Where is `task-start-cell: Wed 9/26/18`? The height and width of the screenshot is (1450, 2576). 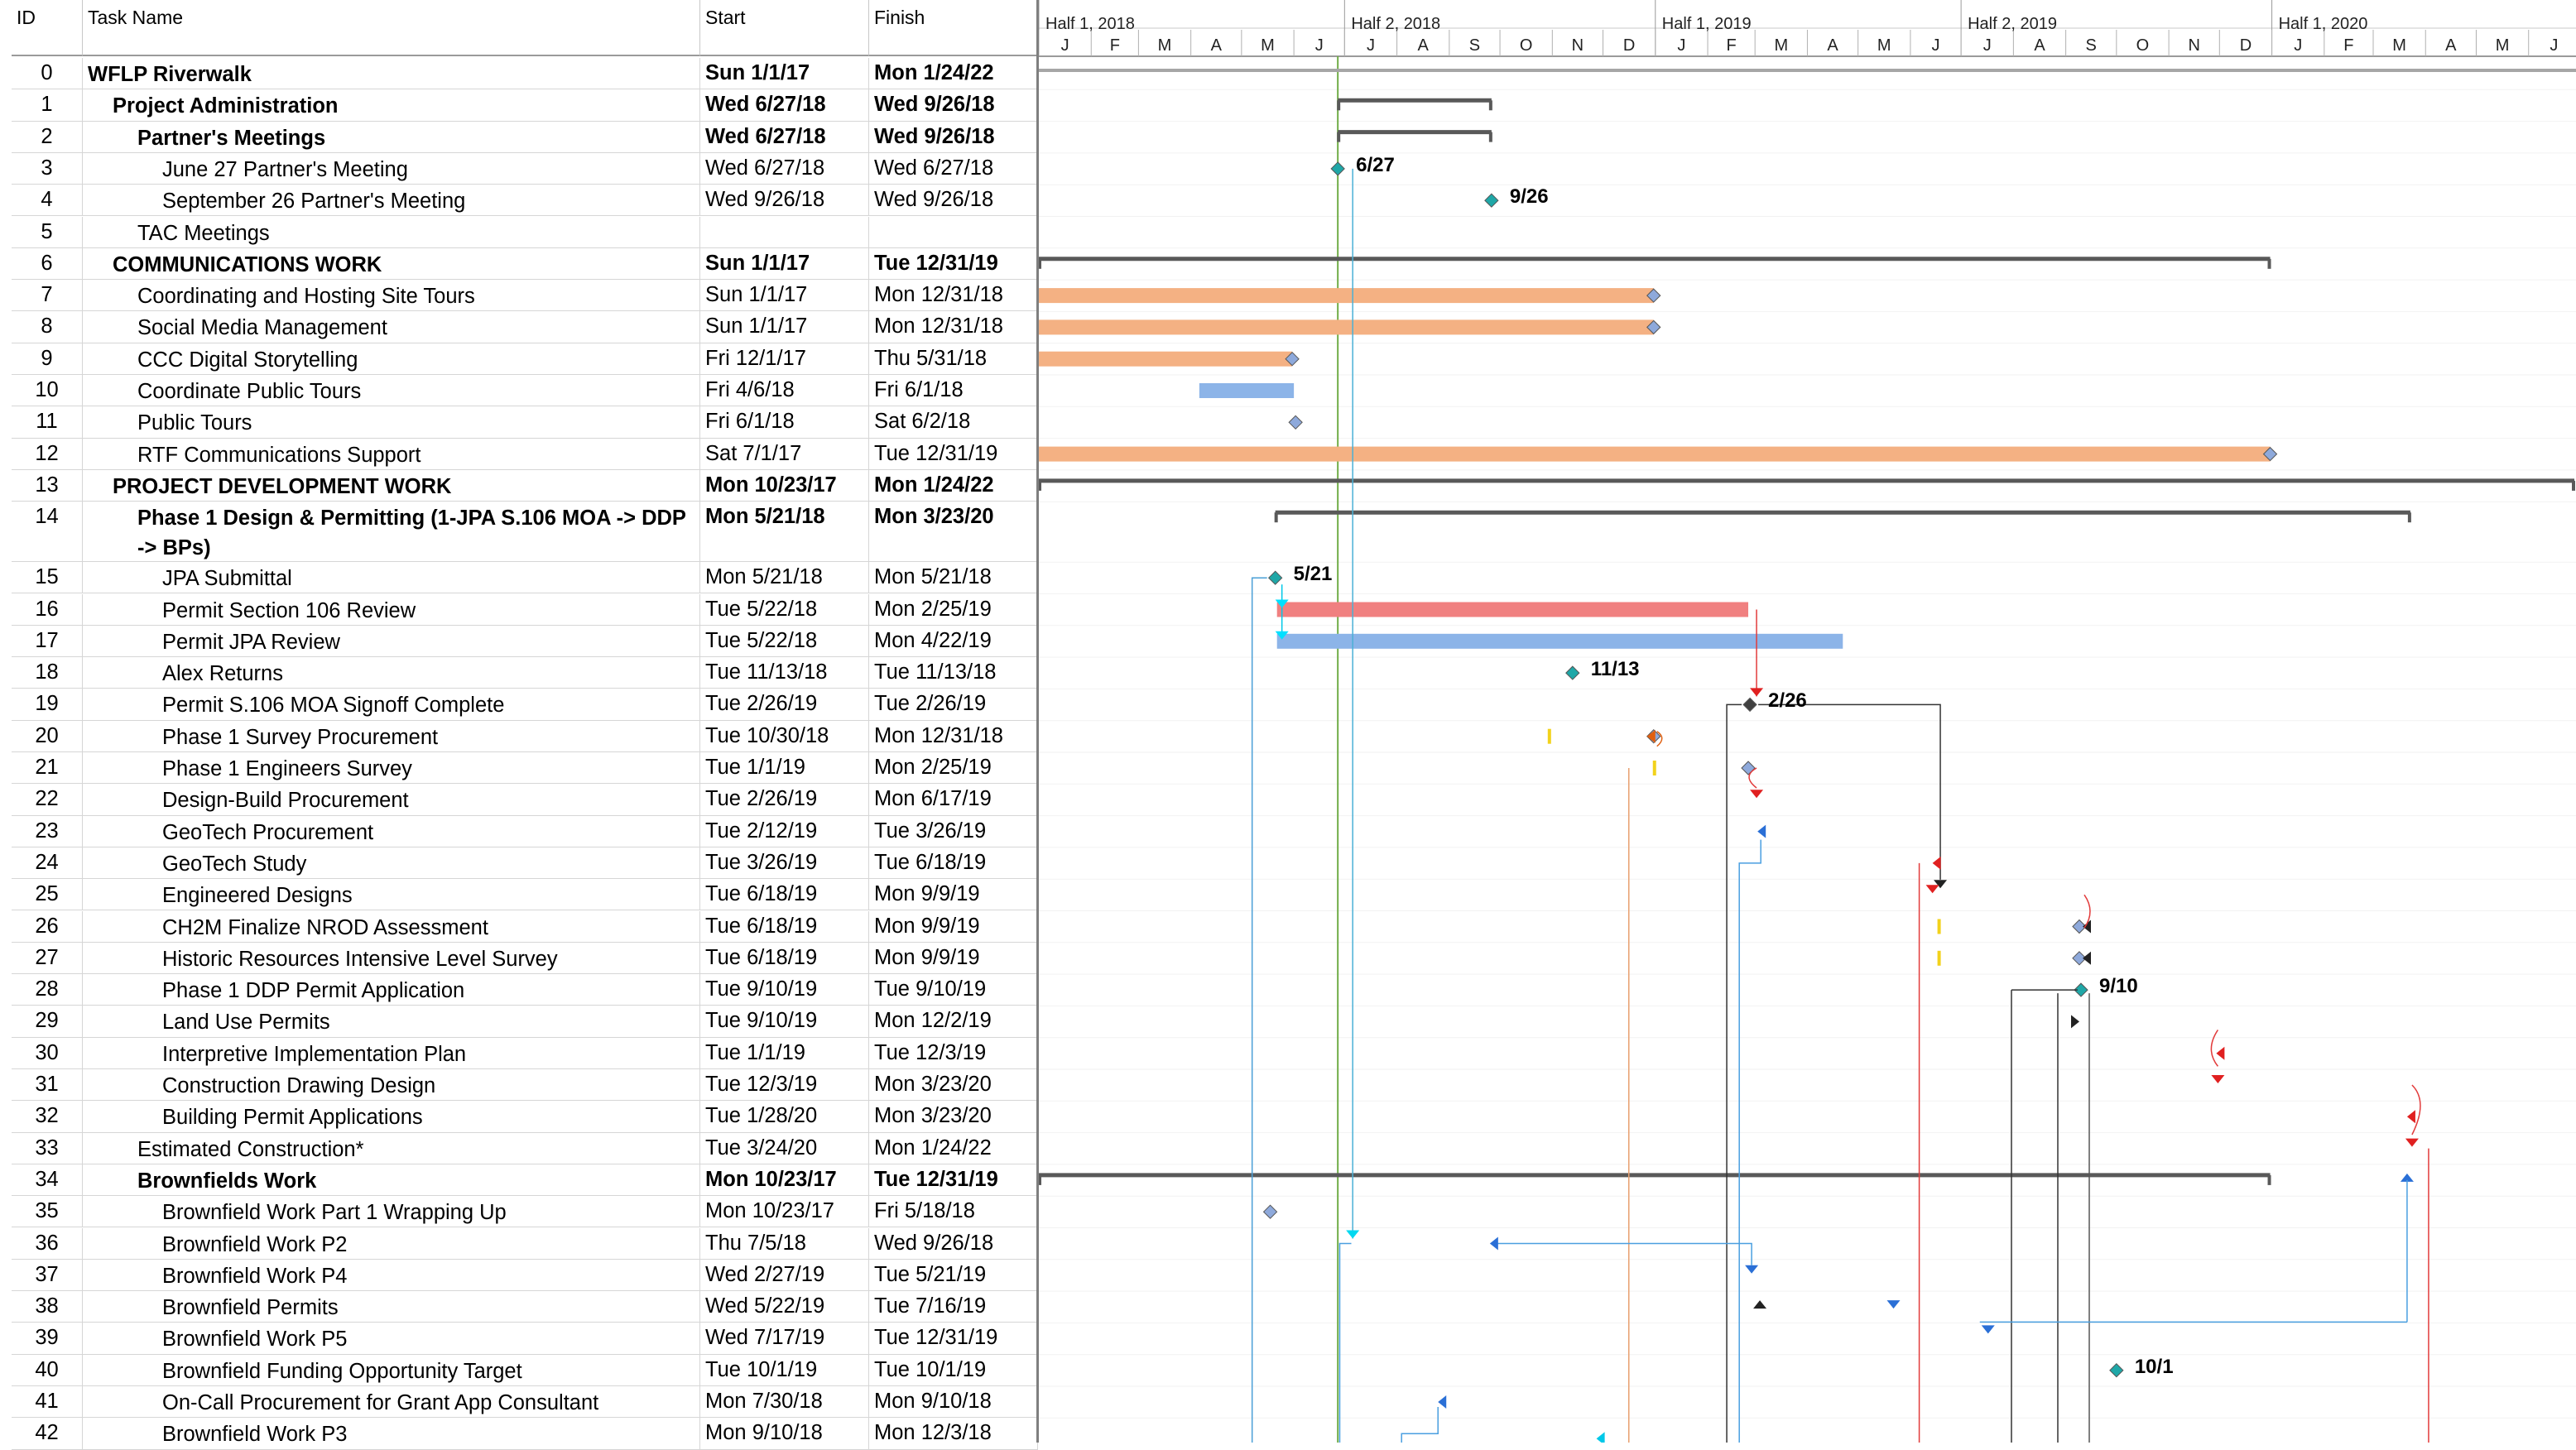
task-start-cell: Wed 9/26/18 is located at coordinates (784, 200).